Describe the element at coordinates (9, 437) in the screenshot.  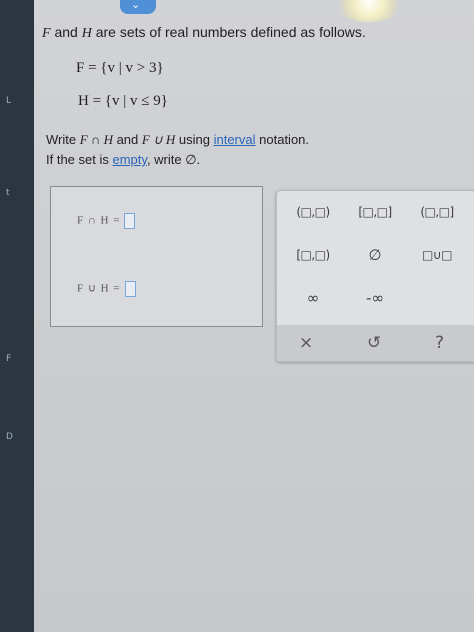
I see `sidebar-mark: D` at that location.